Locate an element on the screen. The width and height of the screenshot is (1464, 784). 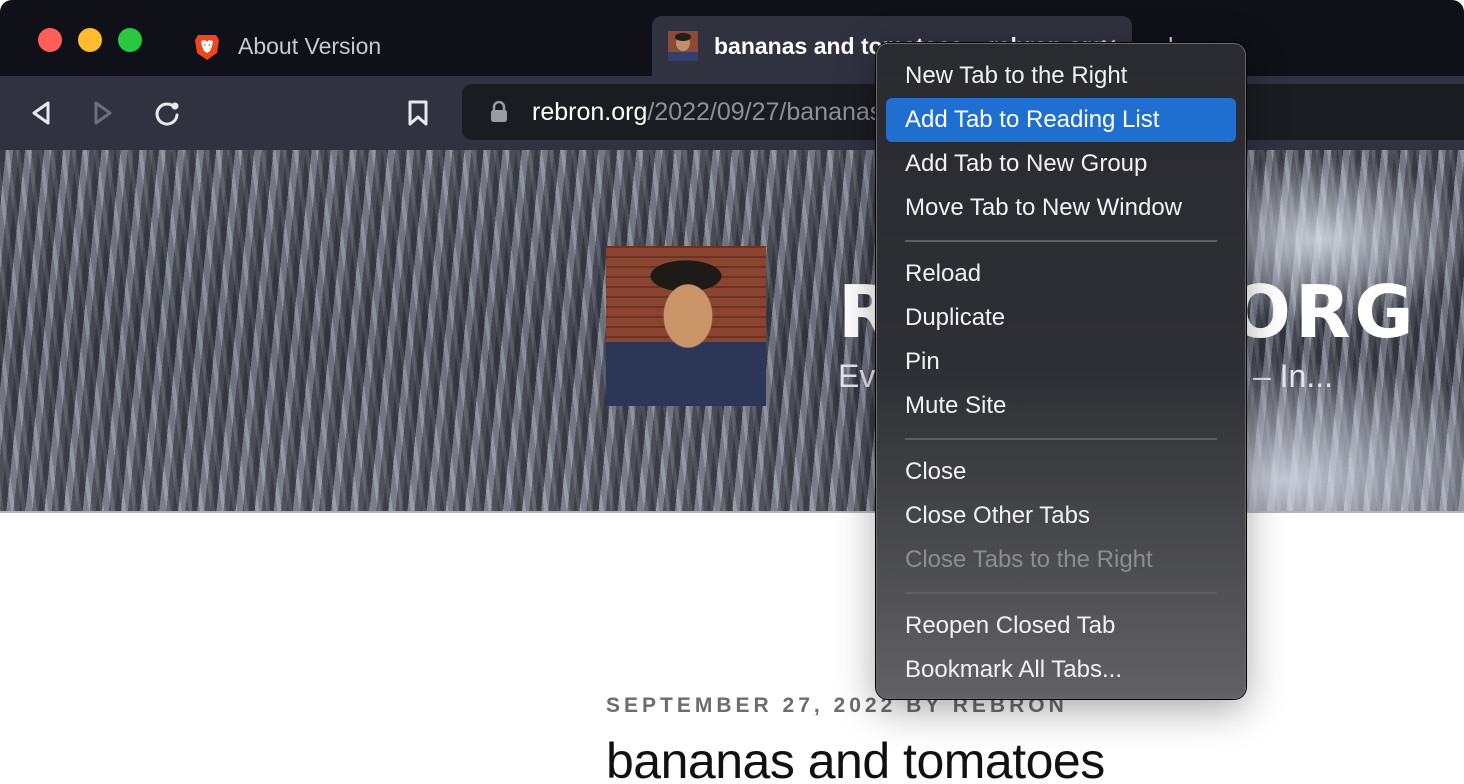
window-minimize-button is located at coordinates (90, 40).